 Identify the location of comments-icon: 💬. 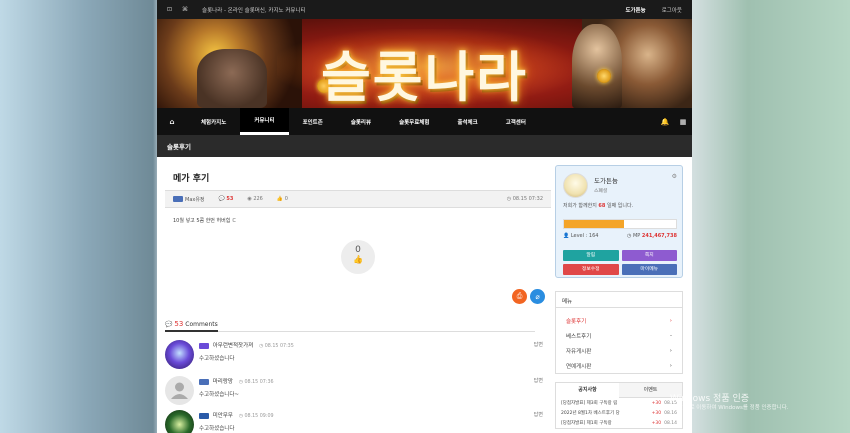
(169, 324).